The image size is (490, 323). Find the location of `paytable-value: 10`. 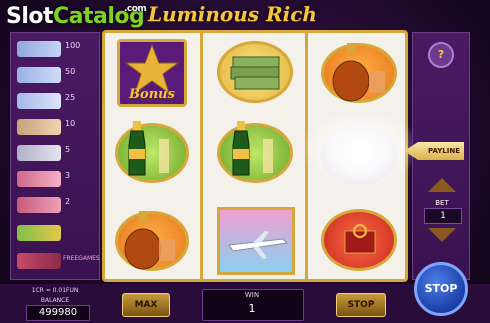

paytable-value: 10 is located at coordinates (70, 123).